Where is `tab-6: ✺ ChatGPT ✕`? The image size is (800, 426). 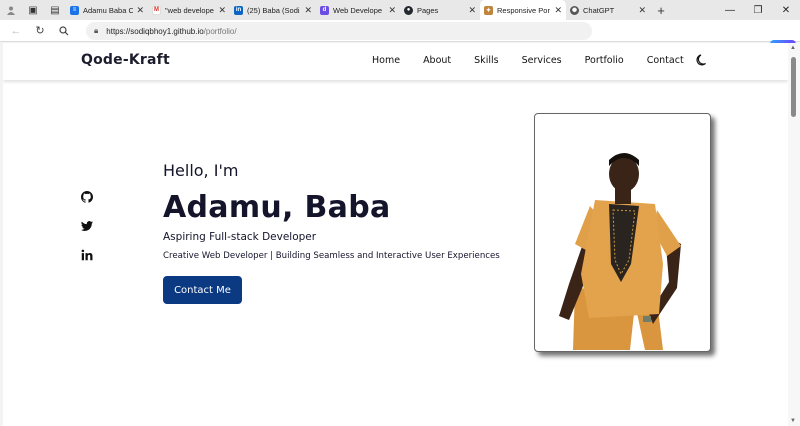
tab-6: ✺ ChatGPT ✕ is located at coordinates (608, 10).